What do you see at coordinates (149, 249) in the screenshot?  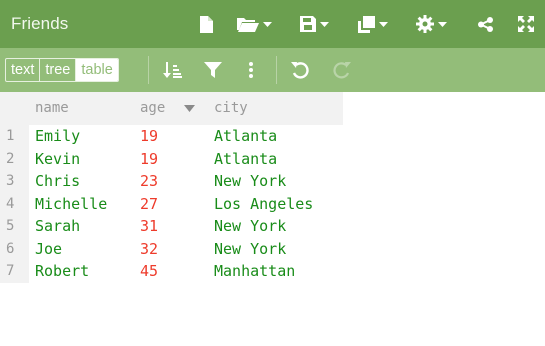 I see `cell-age: 32` at bounding box center [149, 249].